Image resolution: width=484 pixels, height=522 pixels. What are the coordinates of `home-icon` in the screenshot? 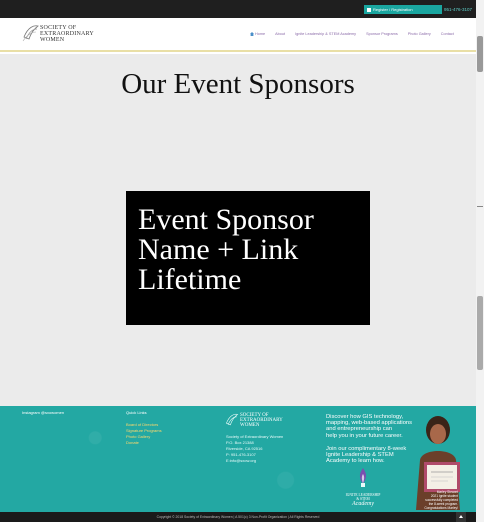 It's located at (252, 34).